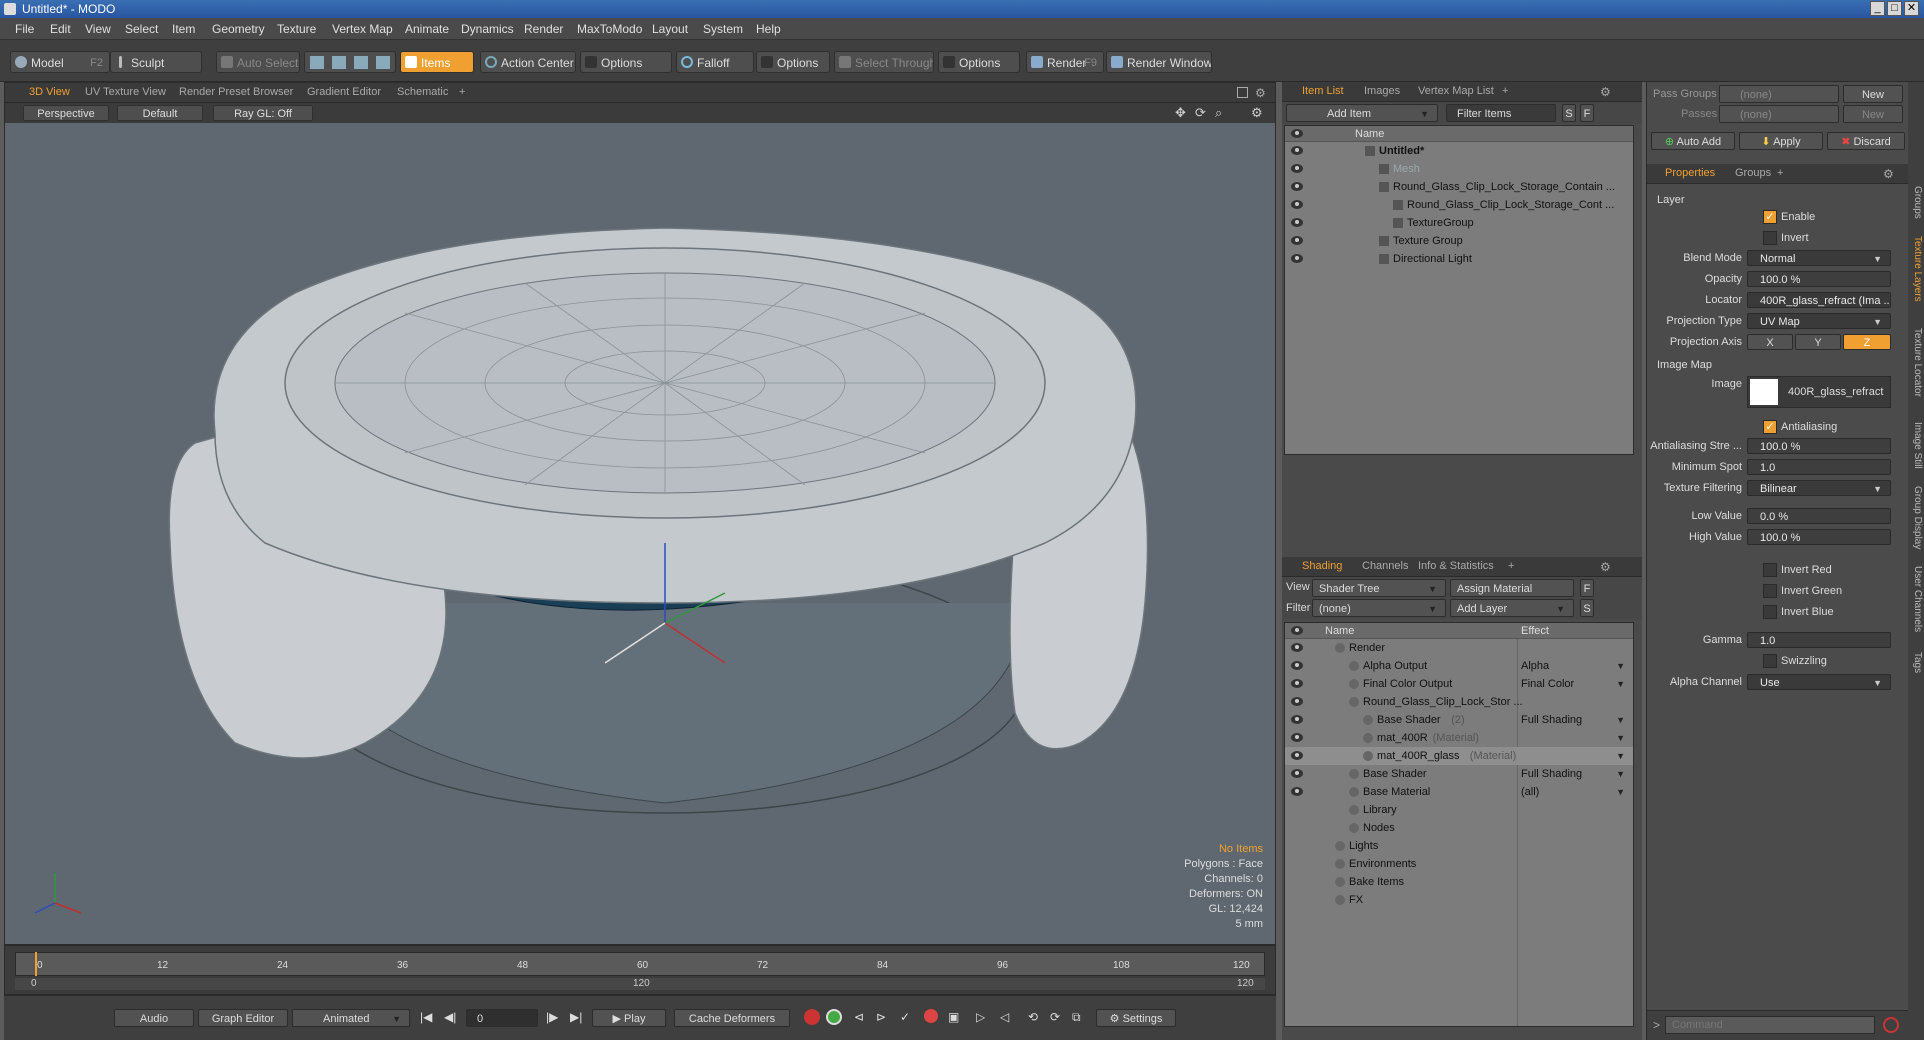 The image size is (1924, 1040). Describe the element at coordinates (317, 62) in the screenshot. I see `vertices-mode-icon` at that location.